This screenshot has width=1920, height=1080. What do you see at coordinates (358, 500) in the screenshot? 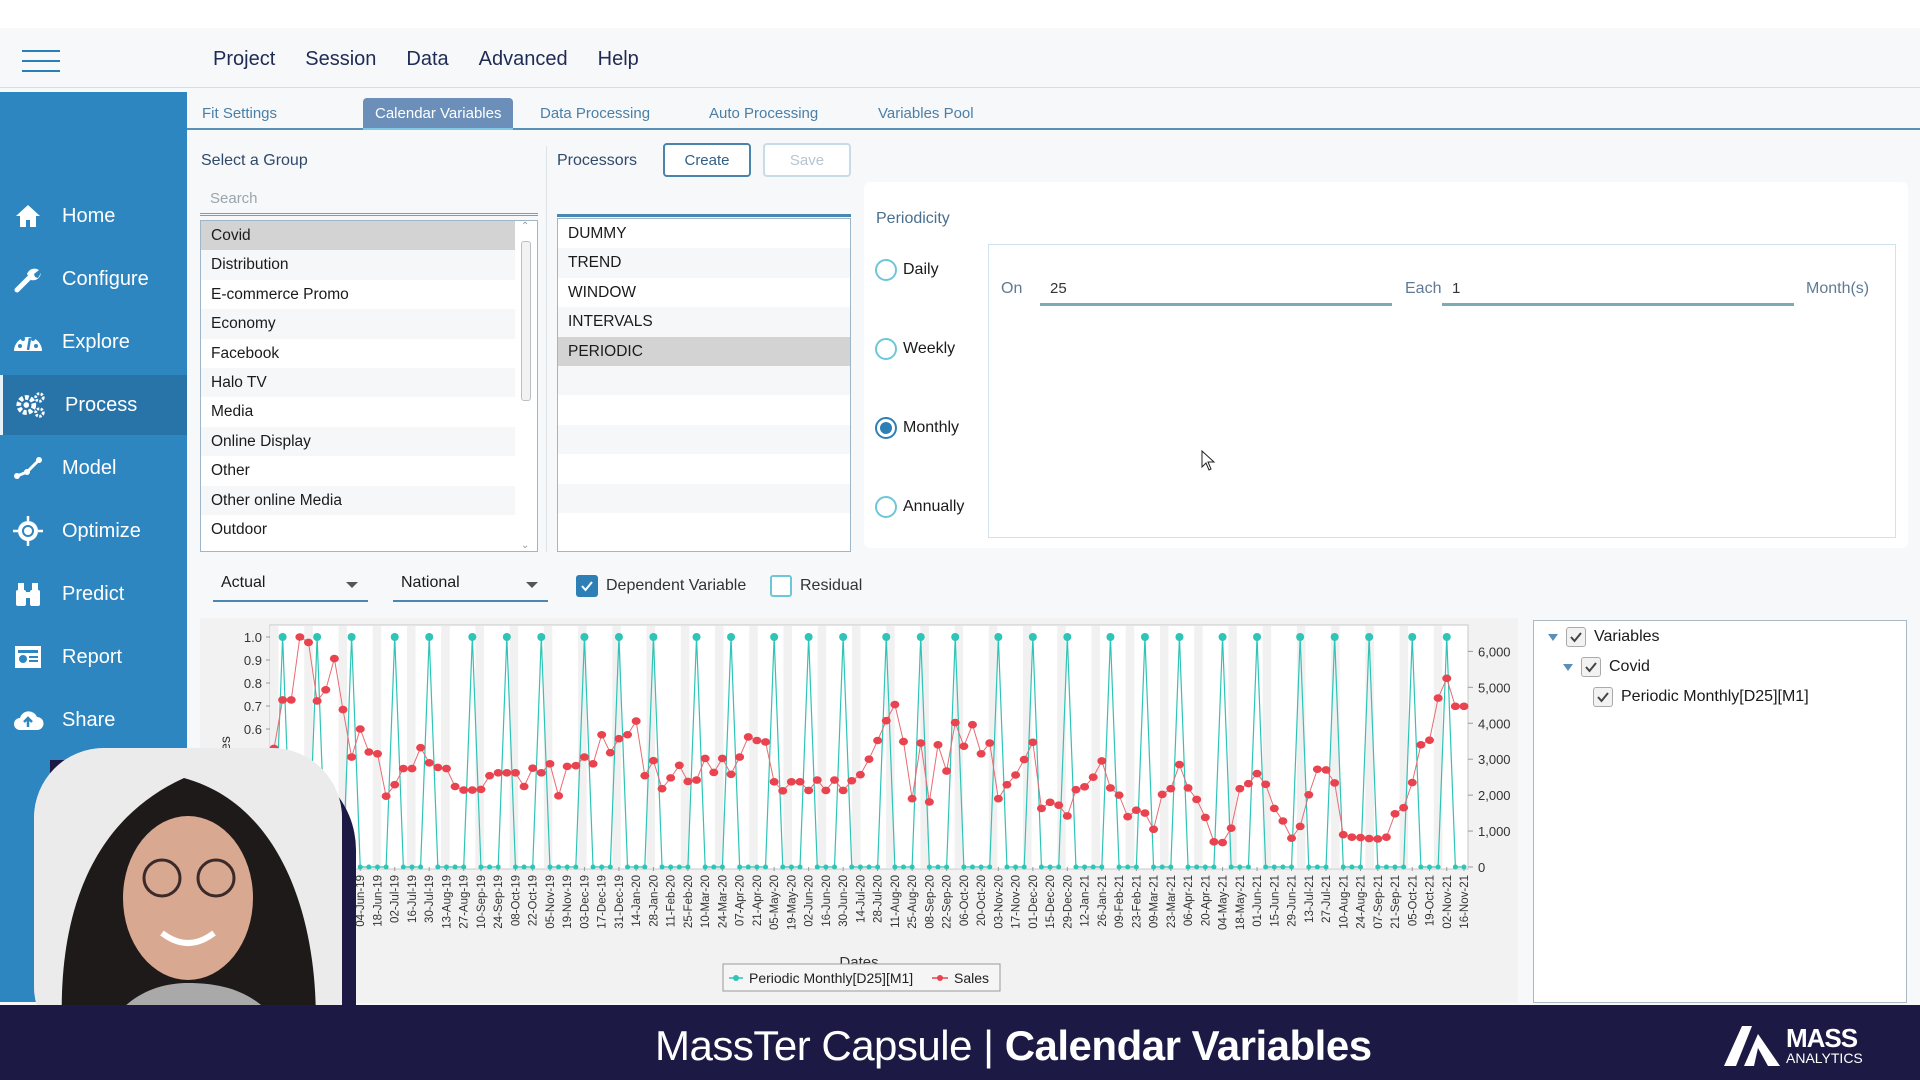
I see `group-list-item: Other online Media` at bounding box center [358, 500].